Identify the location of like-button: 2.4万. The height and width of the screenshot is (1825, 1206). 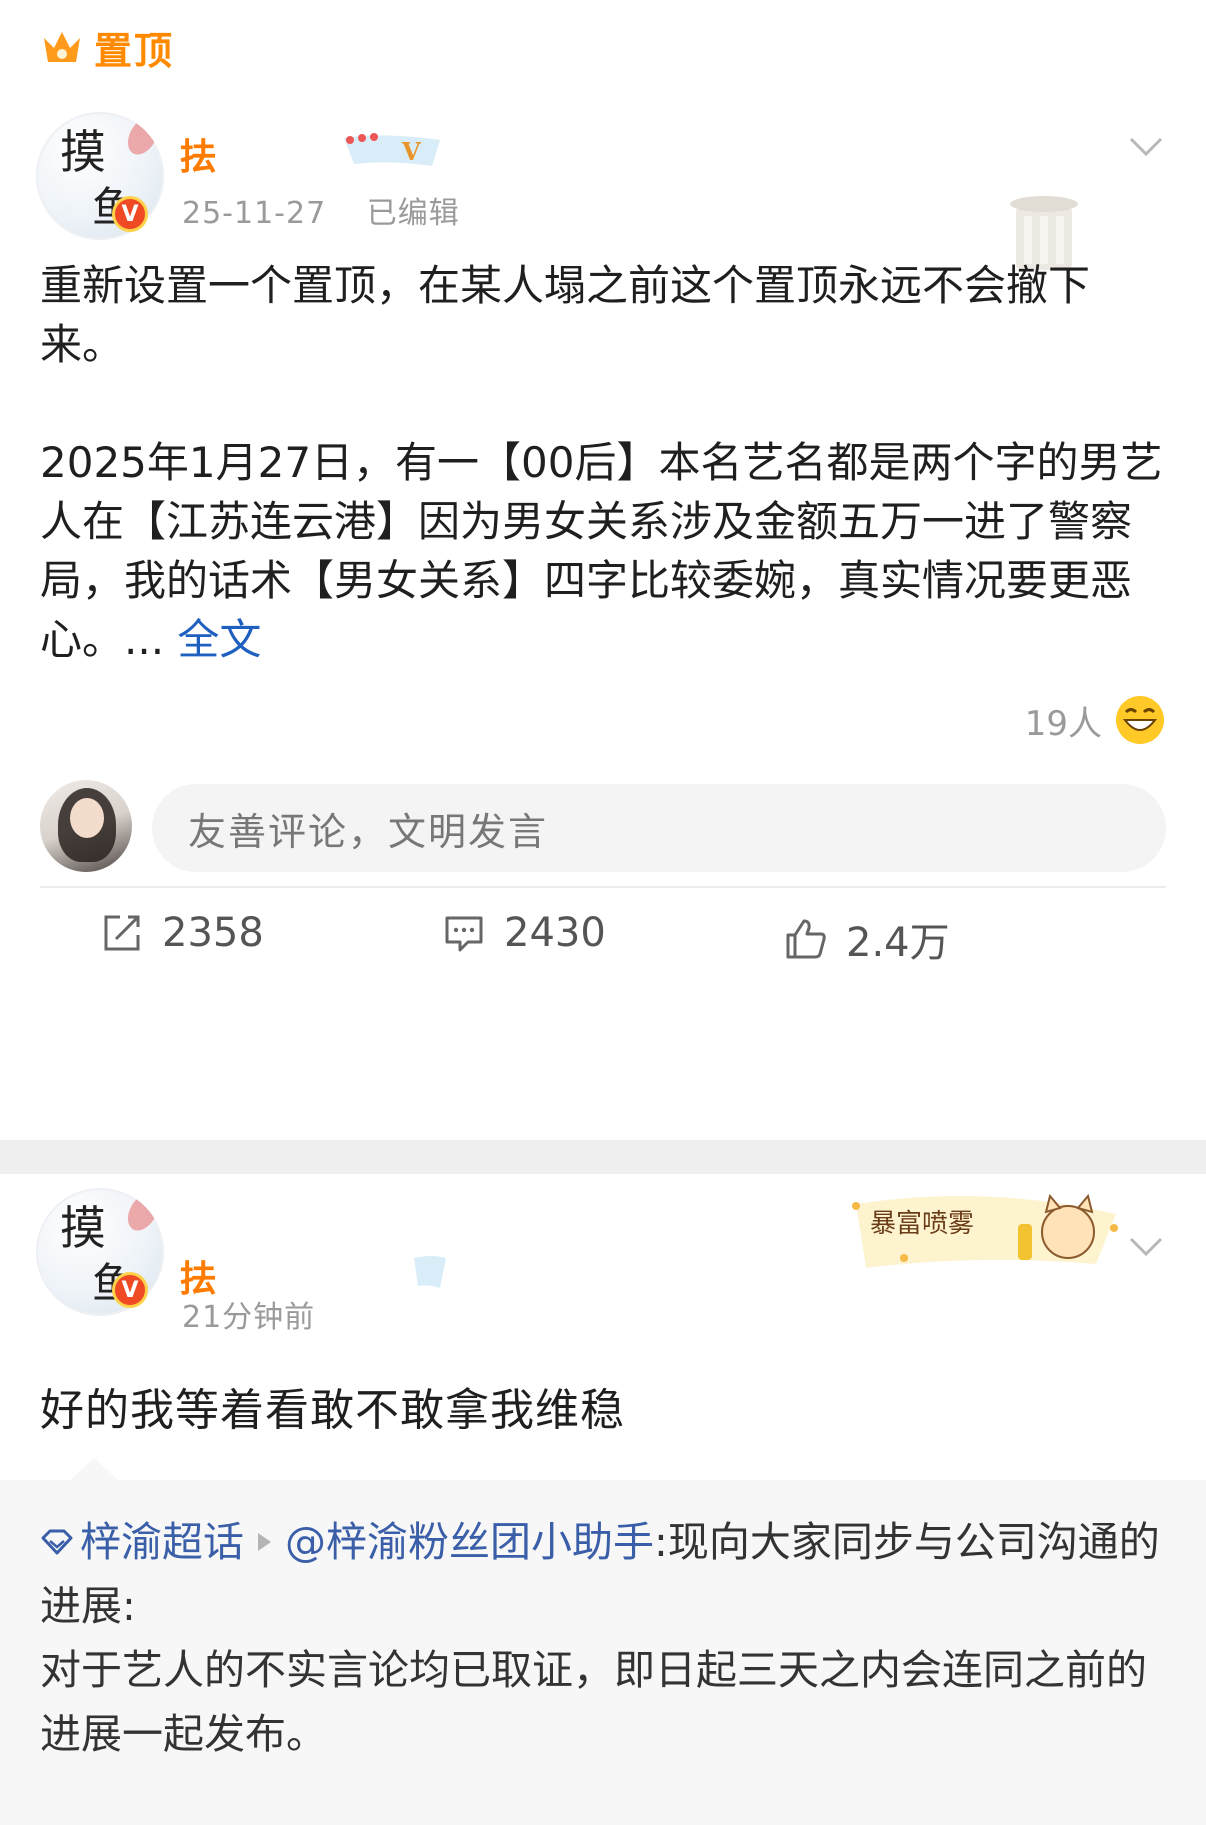
(867, 939).